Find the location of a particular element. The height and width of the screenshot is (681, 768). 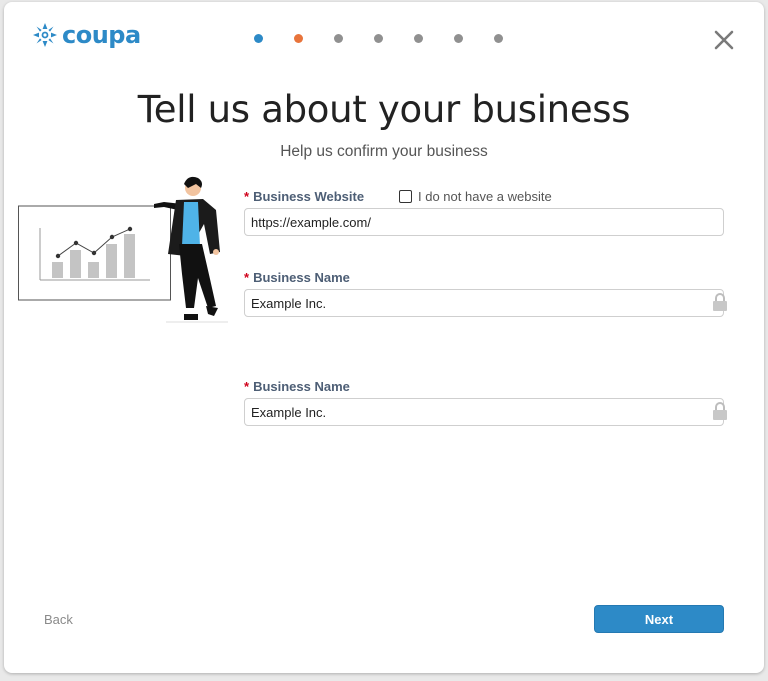

no-website-option: I do not have a website is located at coordinates (475, 196).